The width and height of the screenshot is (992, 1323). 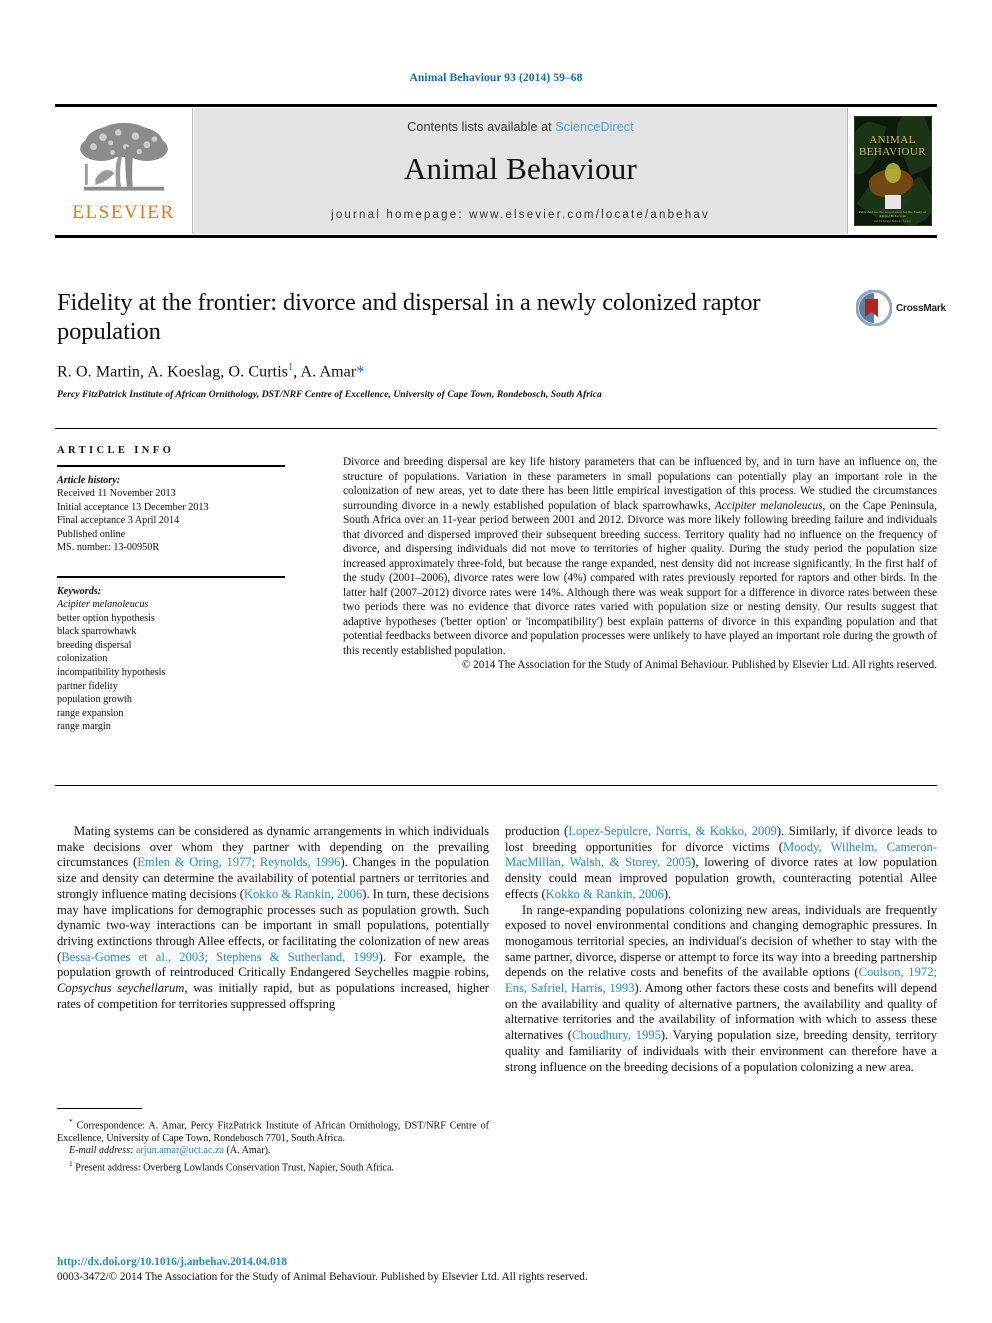 What do you see at coordinates (98, 372) in the screenshot?
I see `author-name: R. O. Martin` at bounding box center [98, 372].